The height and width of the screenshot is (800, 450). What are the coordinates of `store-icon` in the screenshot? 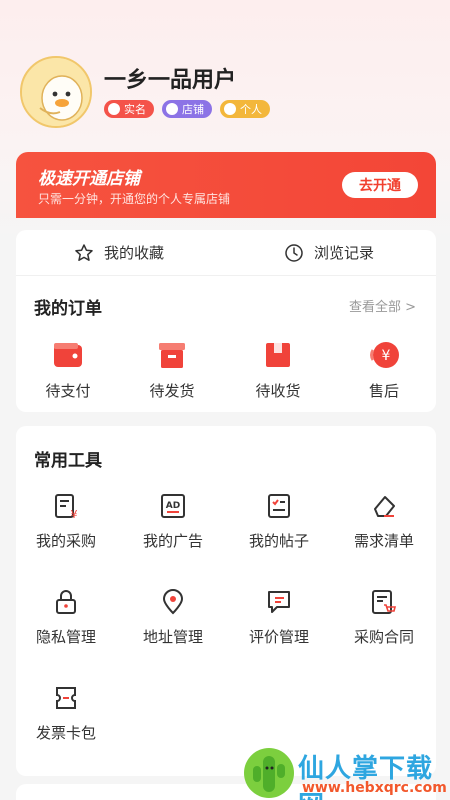 It's located at (172, 109).